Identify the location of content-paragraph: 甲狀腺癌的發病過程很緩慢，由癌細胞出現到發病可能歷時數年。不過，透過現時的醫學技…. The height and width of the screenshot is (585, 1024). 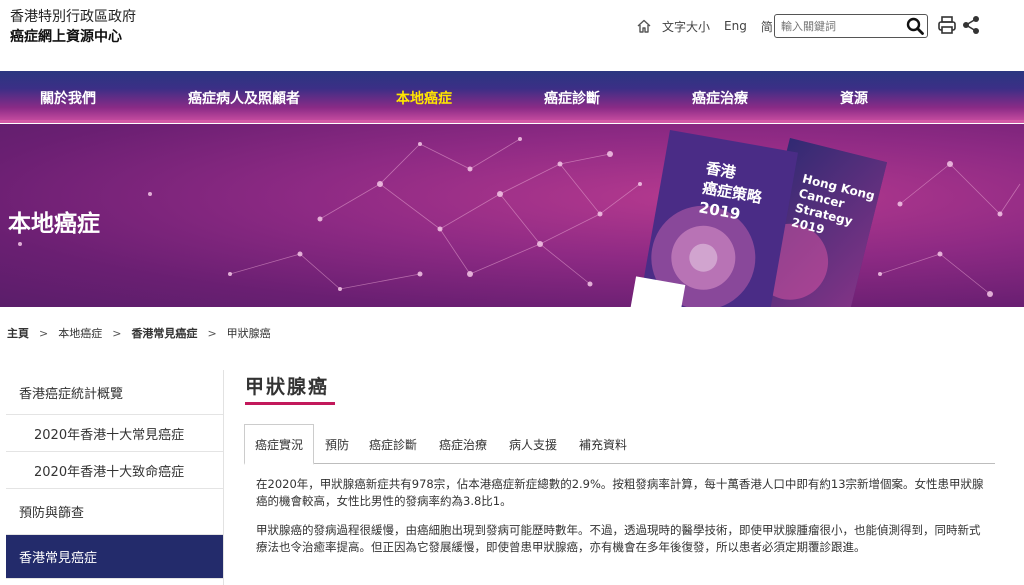
(618, 538).